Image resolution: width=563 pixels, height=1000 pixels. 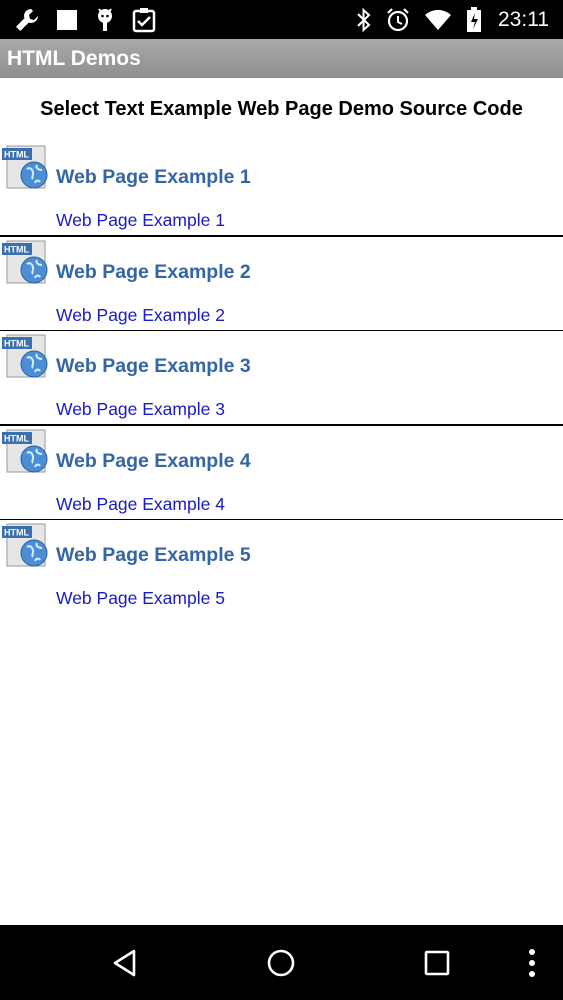 I want to click on bluetooth-icon, so click(x=364, y=19).